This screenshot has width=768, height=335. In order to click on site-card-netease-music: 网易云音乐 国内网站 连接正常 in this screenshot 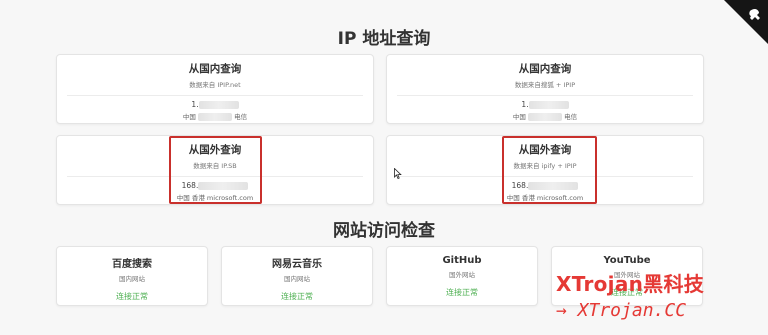, I will do `click(297, 276)`.